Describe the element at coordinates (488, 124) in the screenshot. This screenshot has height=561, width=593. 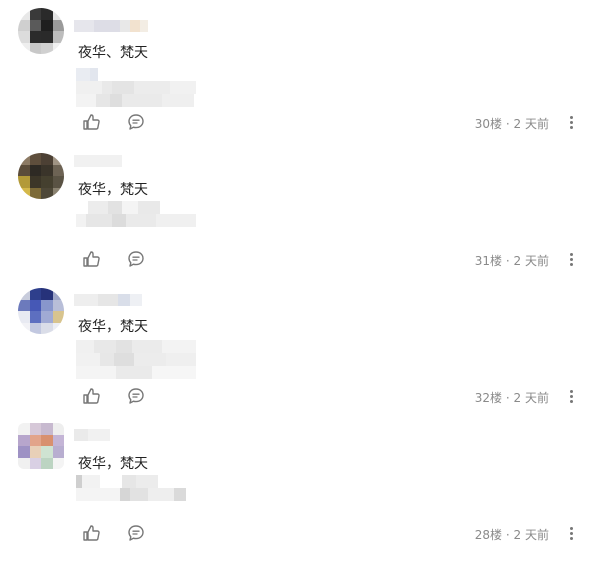
I see `floor-number: 30楼` at that location.